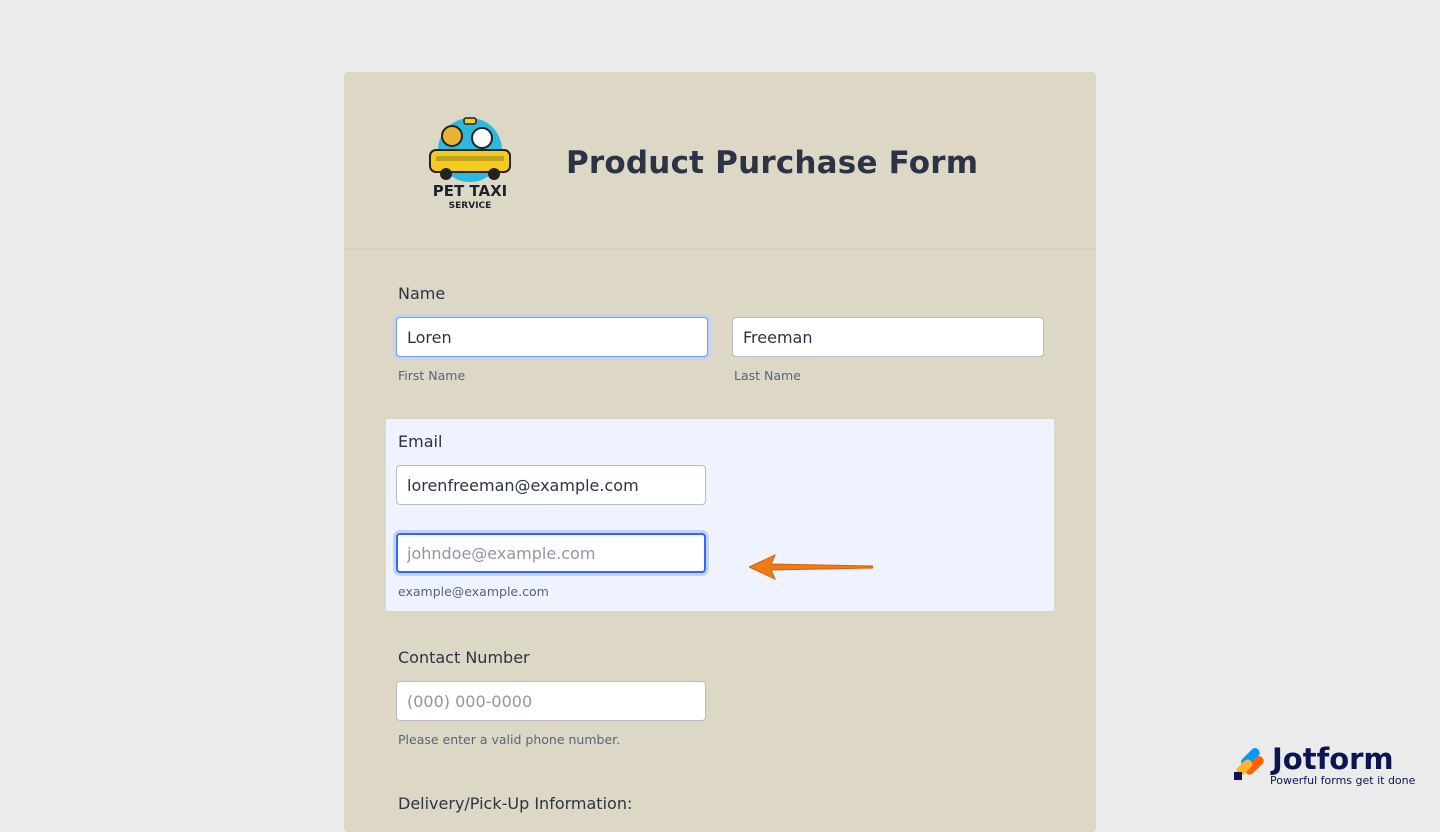 This screenshot has height=832, width=1440. Describe the element at coordinates (515, 803) in the screenshot. I see `delivery-section-label: Delivery/Pick-Up Information:` at that location.